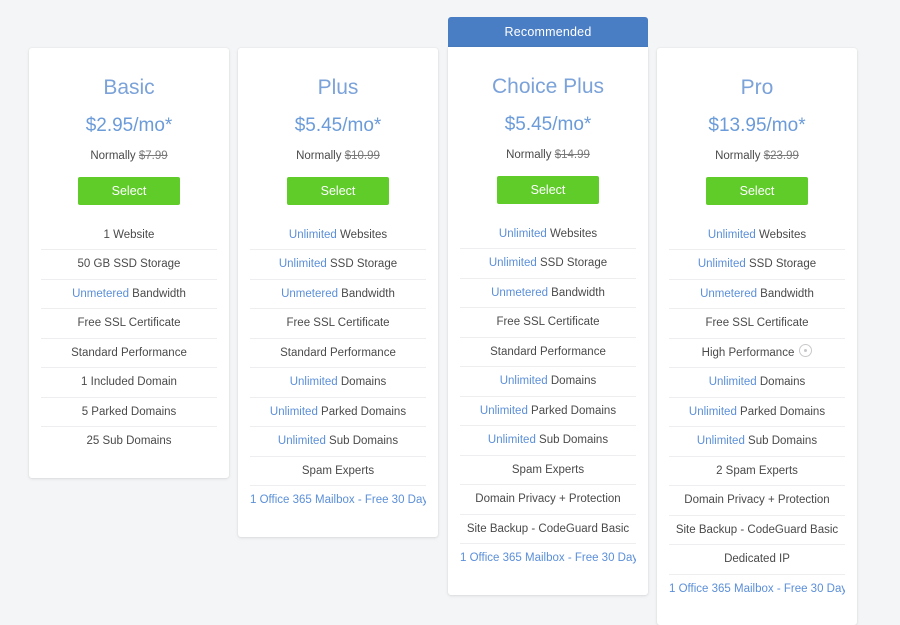  I want to click on feature-text: SSD Storage, so click(572, 263).